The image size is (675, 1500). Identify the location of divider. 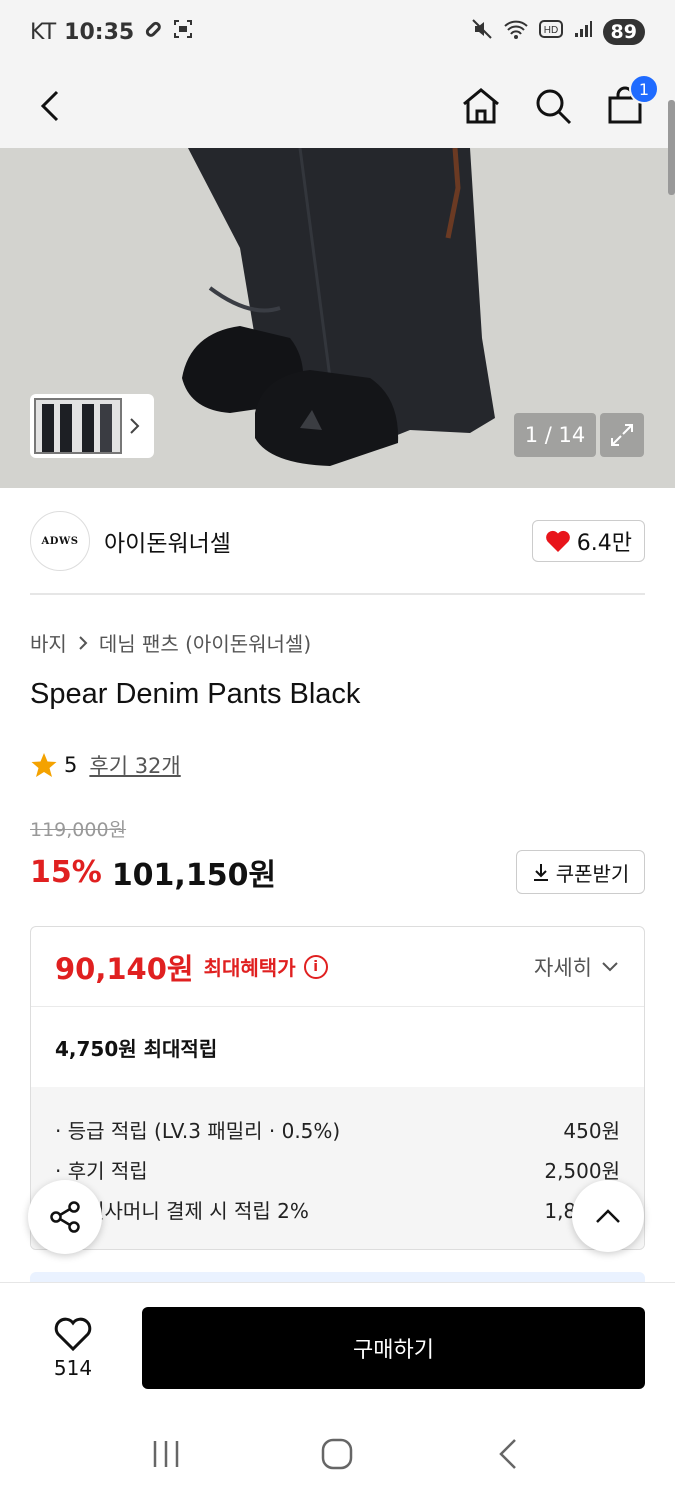
(337, 594).